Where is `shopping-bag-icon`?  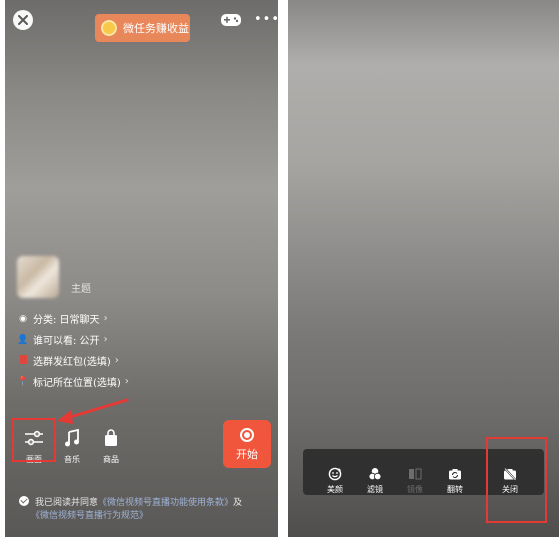
shopping-bag-icon is located at coordinates (111, 437).